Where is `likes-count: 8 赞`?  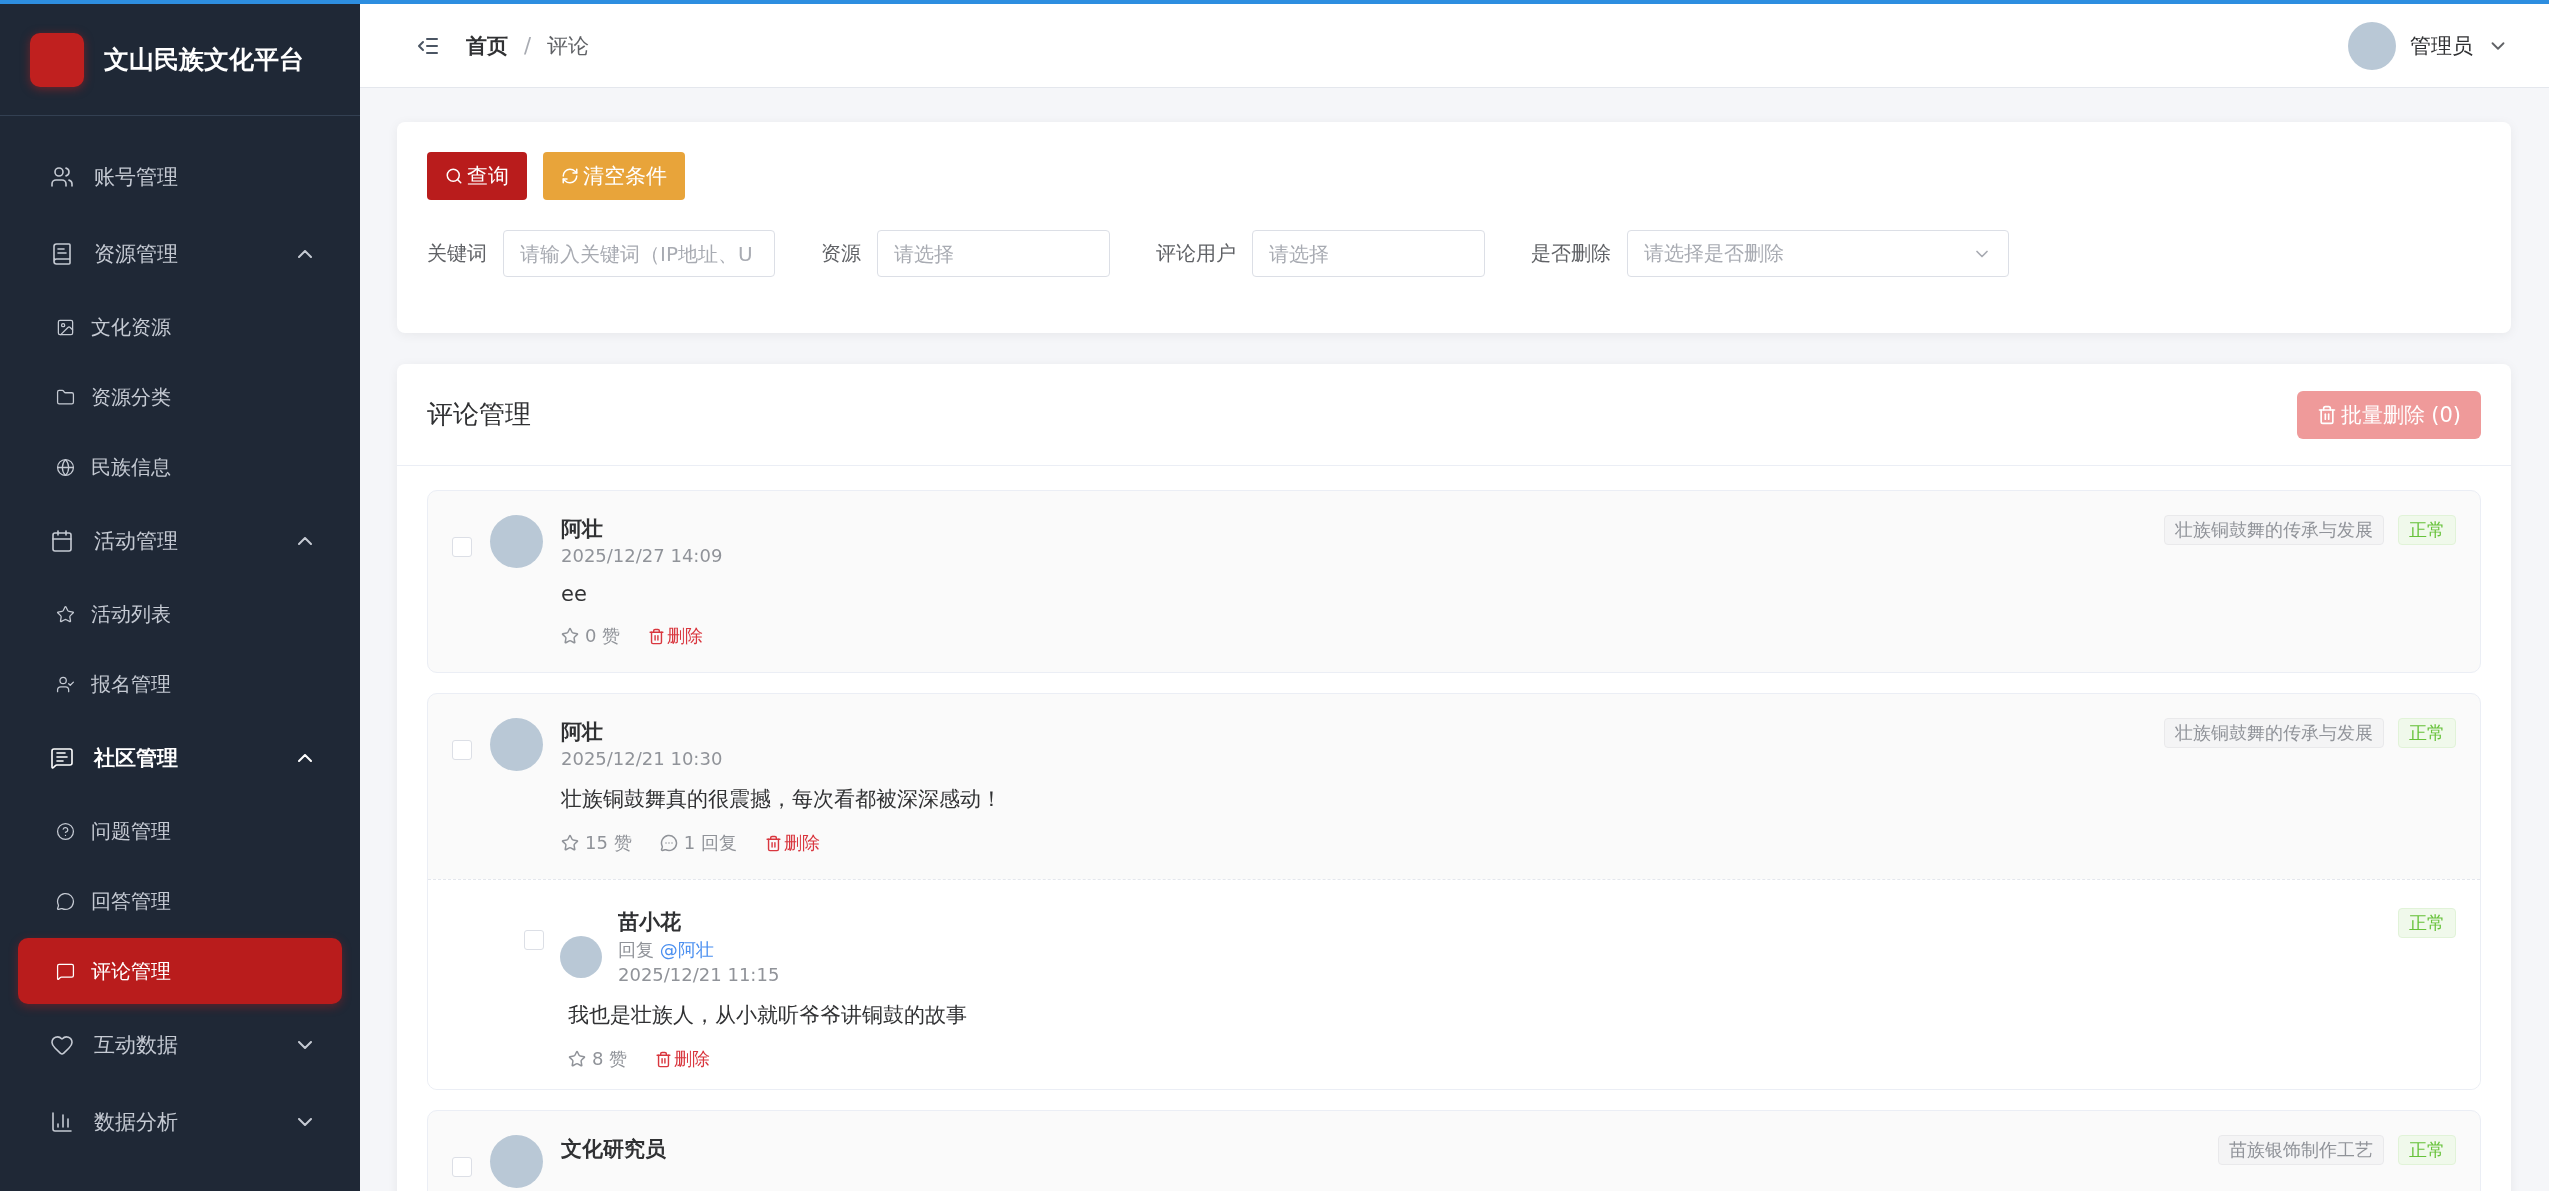 likes-count: 8 赞 is located at coordinates (598, 1059).